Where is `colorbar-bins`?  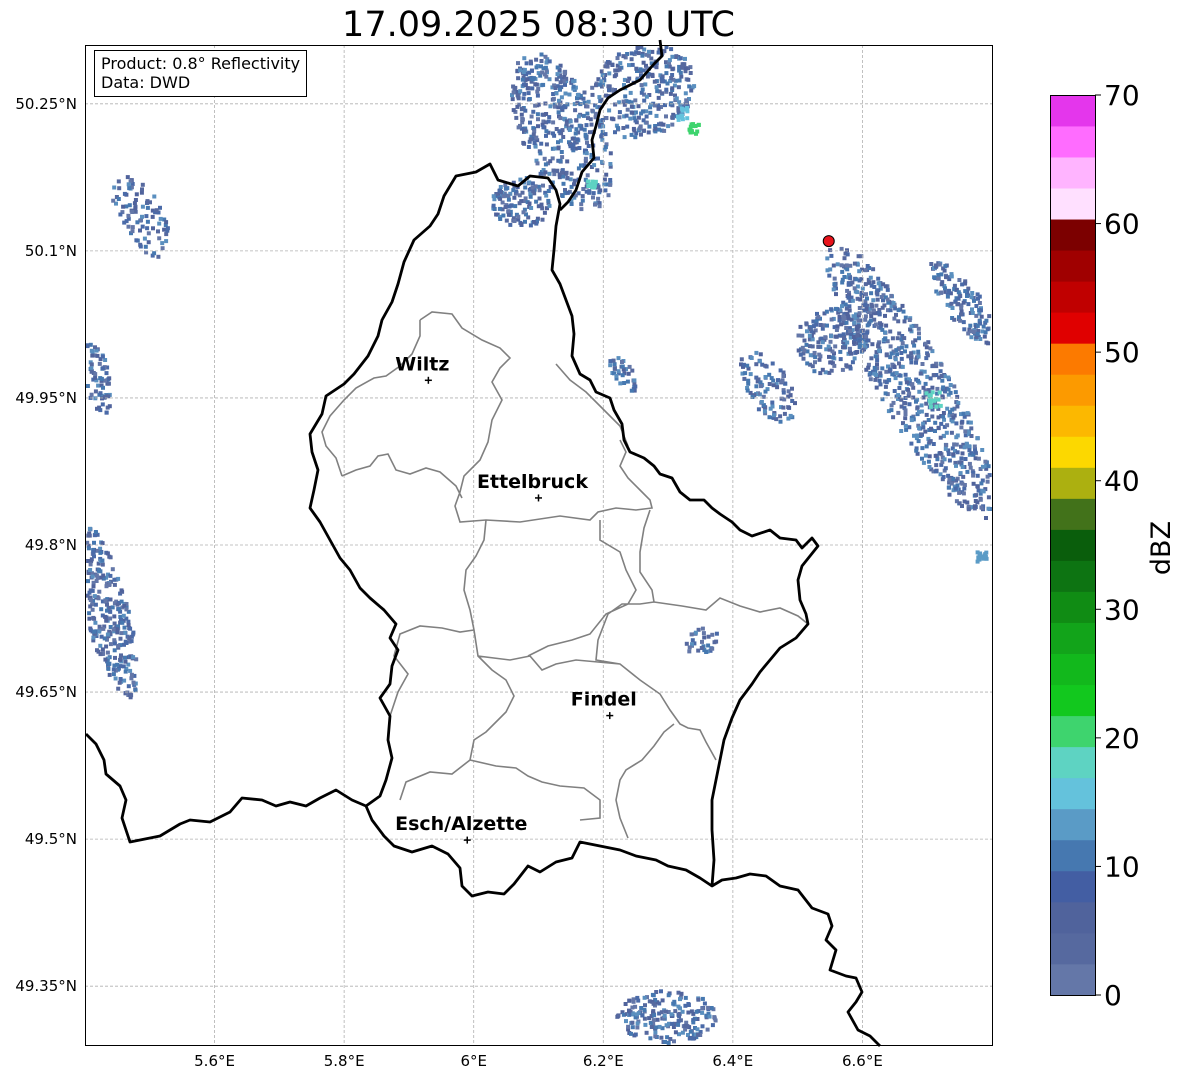 colorbar-bins is located at coordinates (1072, 545).